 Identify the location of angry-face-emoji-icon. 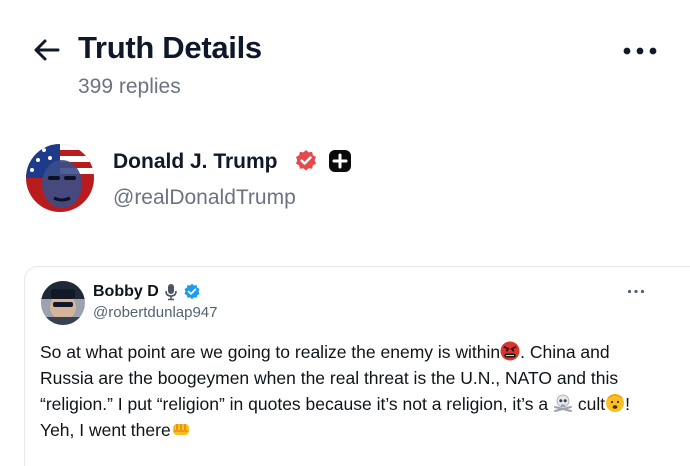
(510, 351).